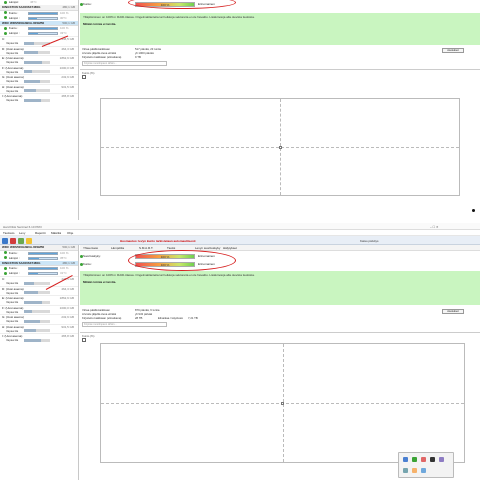 Image resolution: width=480 pixels, height=480 pixels. I want to click on app-icon, so click(5, 240).